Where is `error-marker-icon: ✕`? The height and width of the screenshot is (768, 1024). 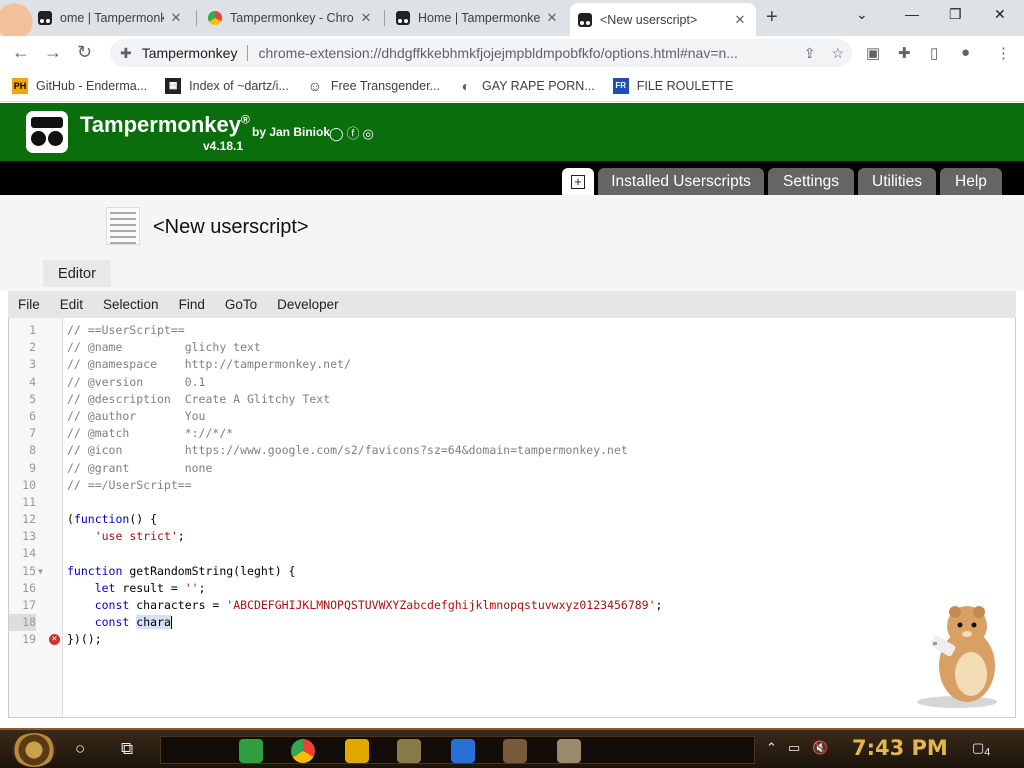
error-marker-icon: ✕ is located at coordinates (54, 640).